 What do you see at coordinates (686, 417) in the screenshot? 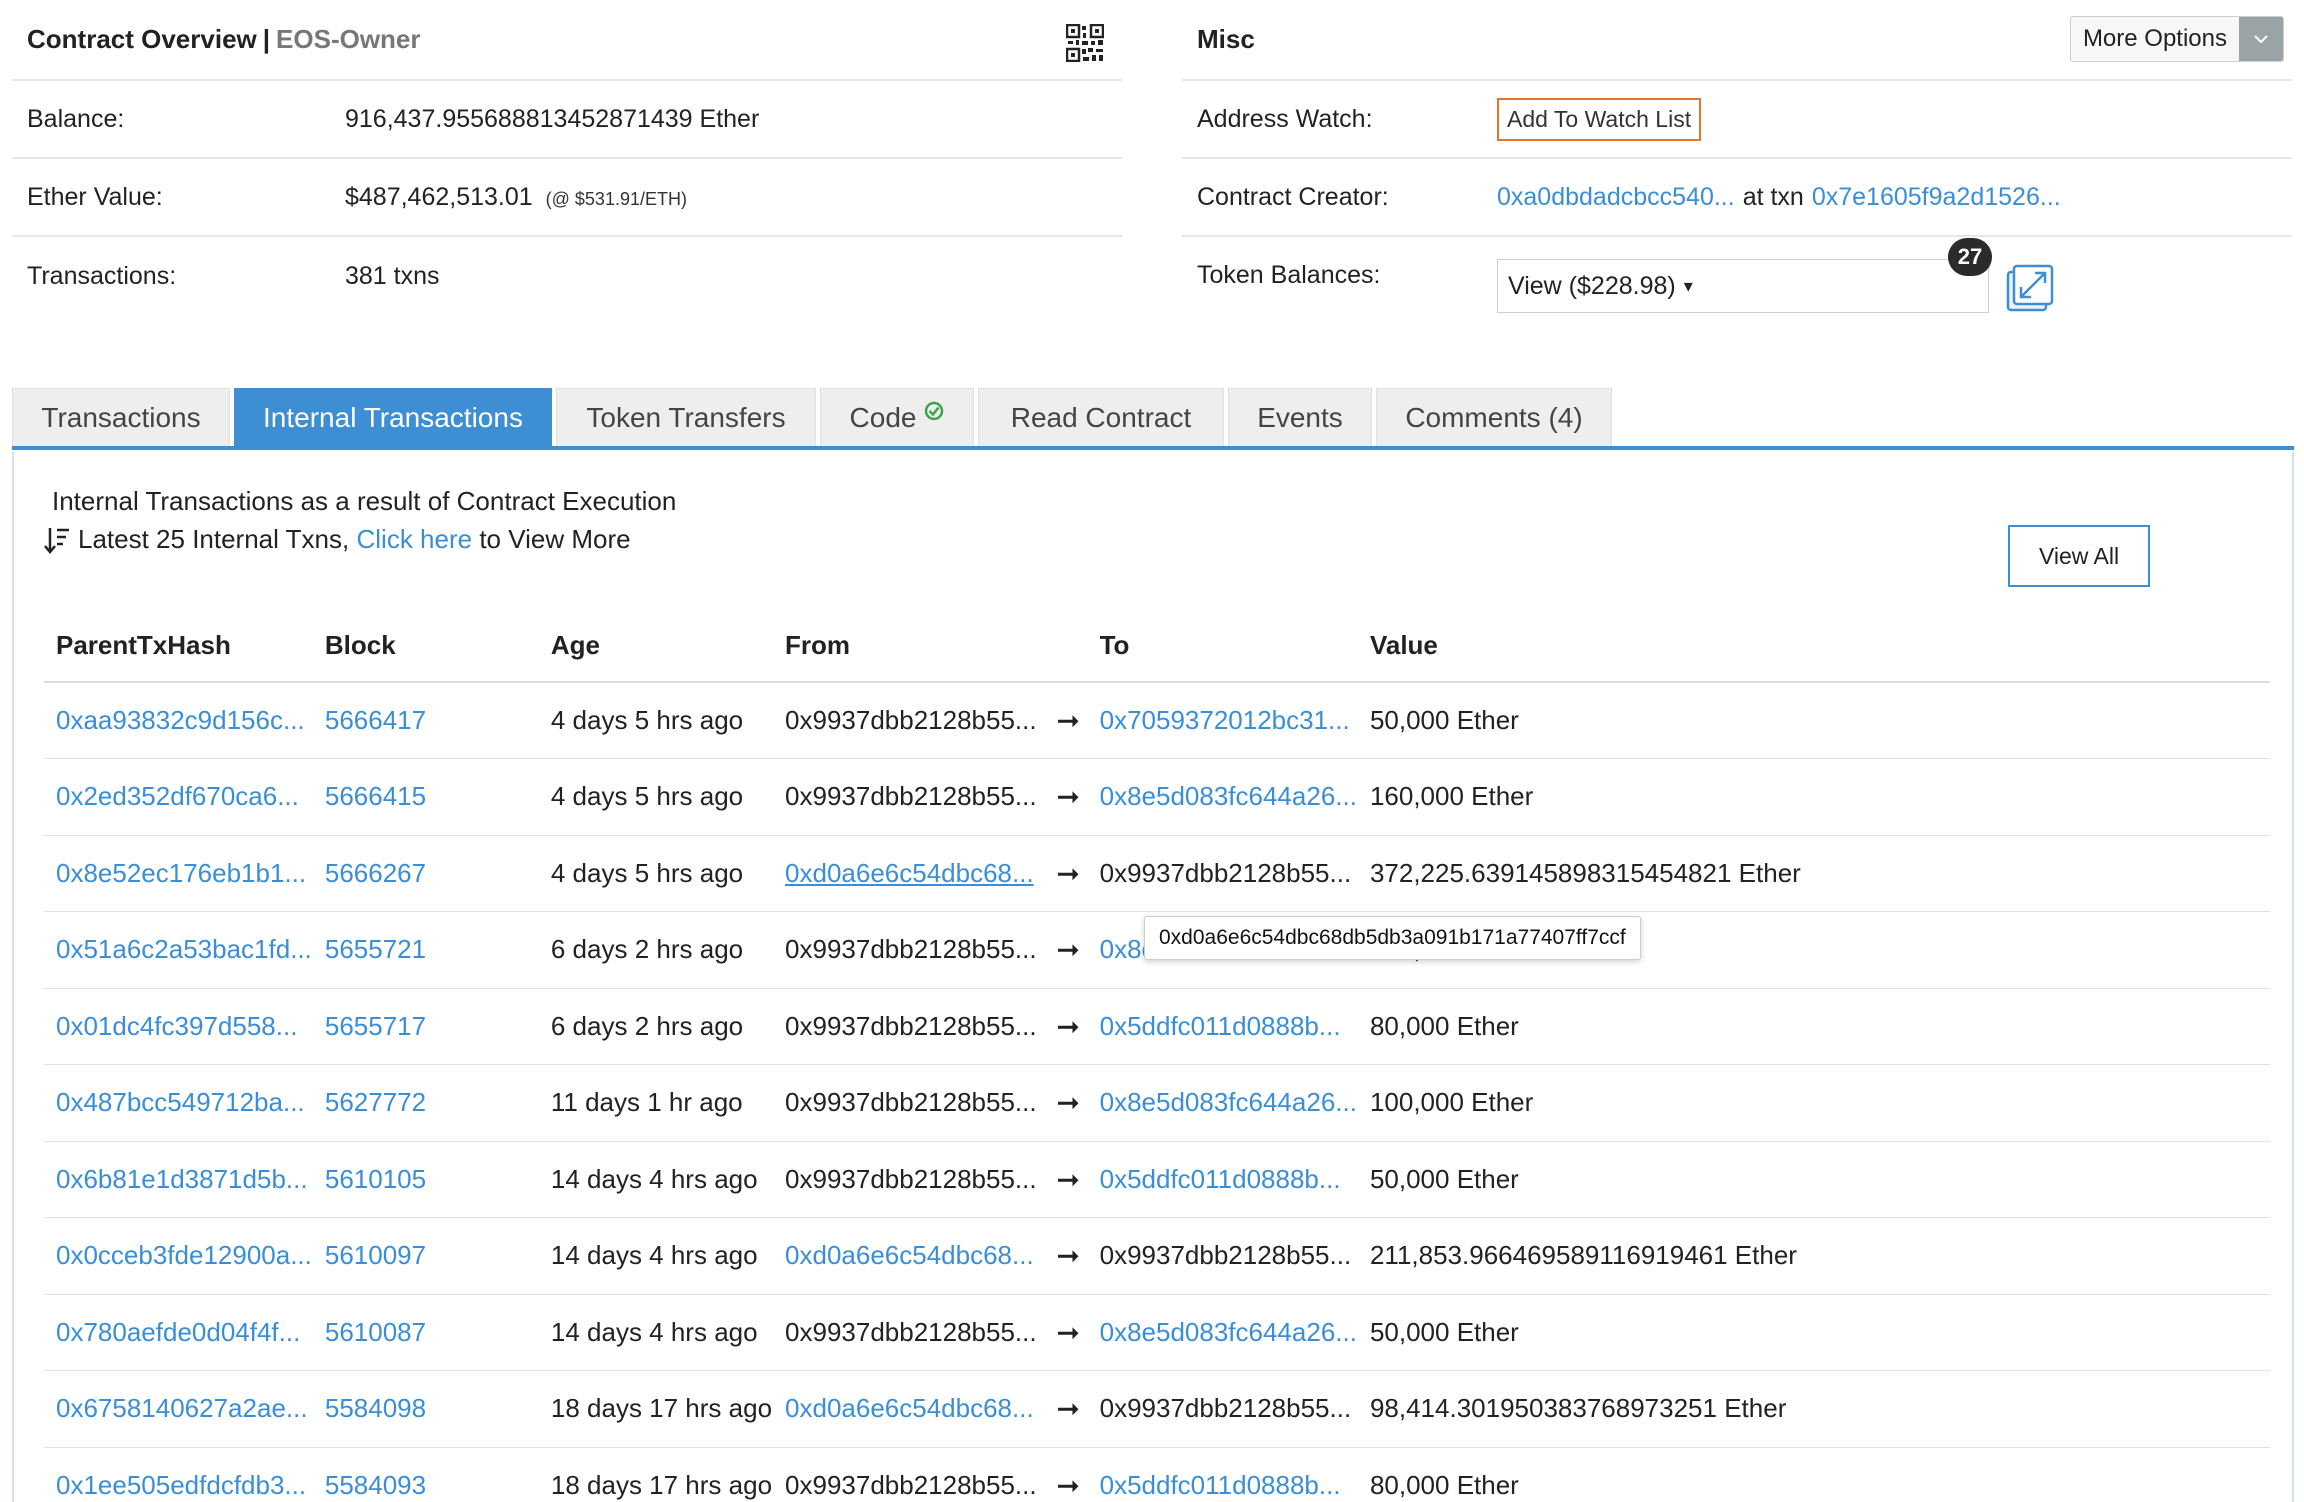
I see `tab-token-transfers: Token Transfers` at bounding box center [686, 417].